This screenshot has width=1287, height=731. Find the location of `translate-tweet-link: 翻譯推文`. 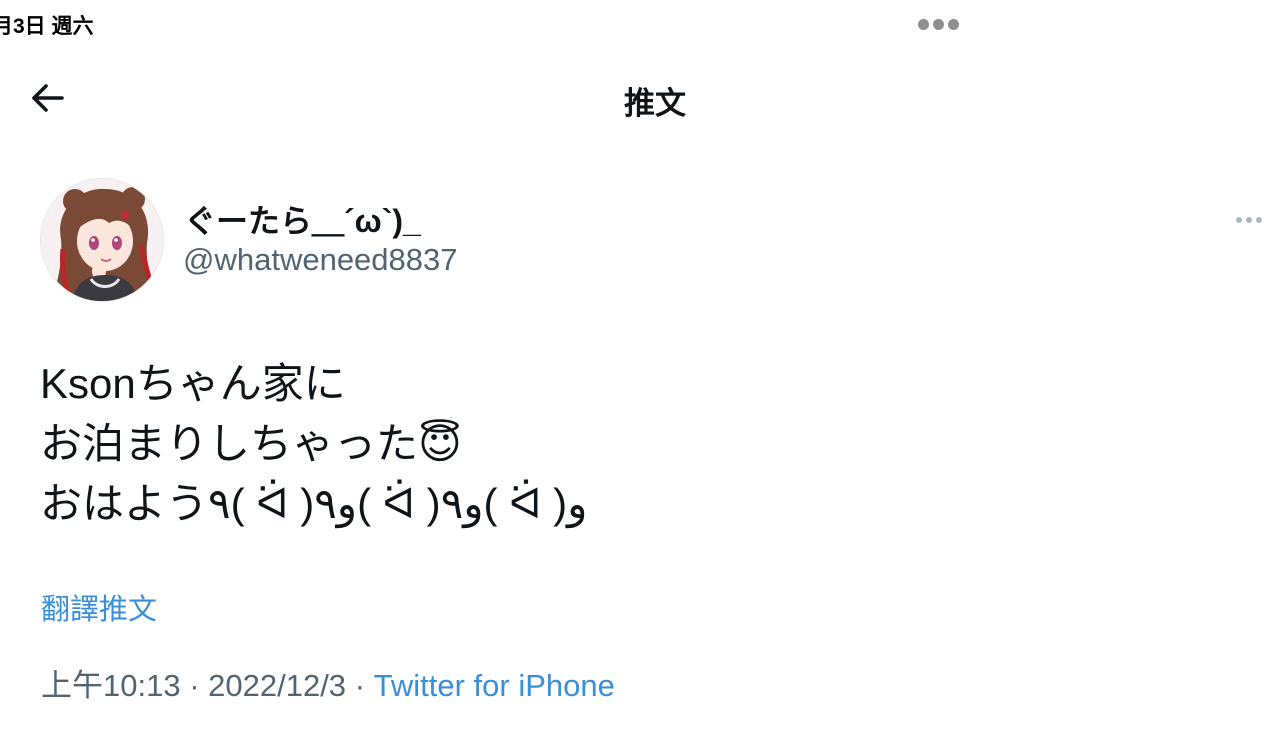

translate-tweet-link: 翻譯推文 is located at coordinates (99, 607).